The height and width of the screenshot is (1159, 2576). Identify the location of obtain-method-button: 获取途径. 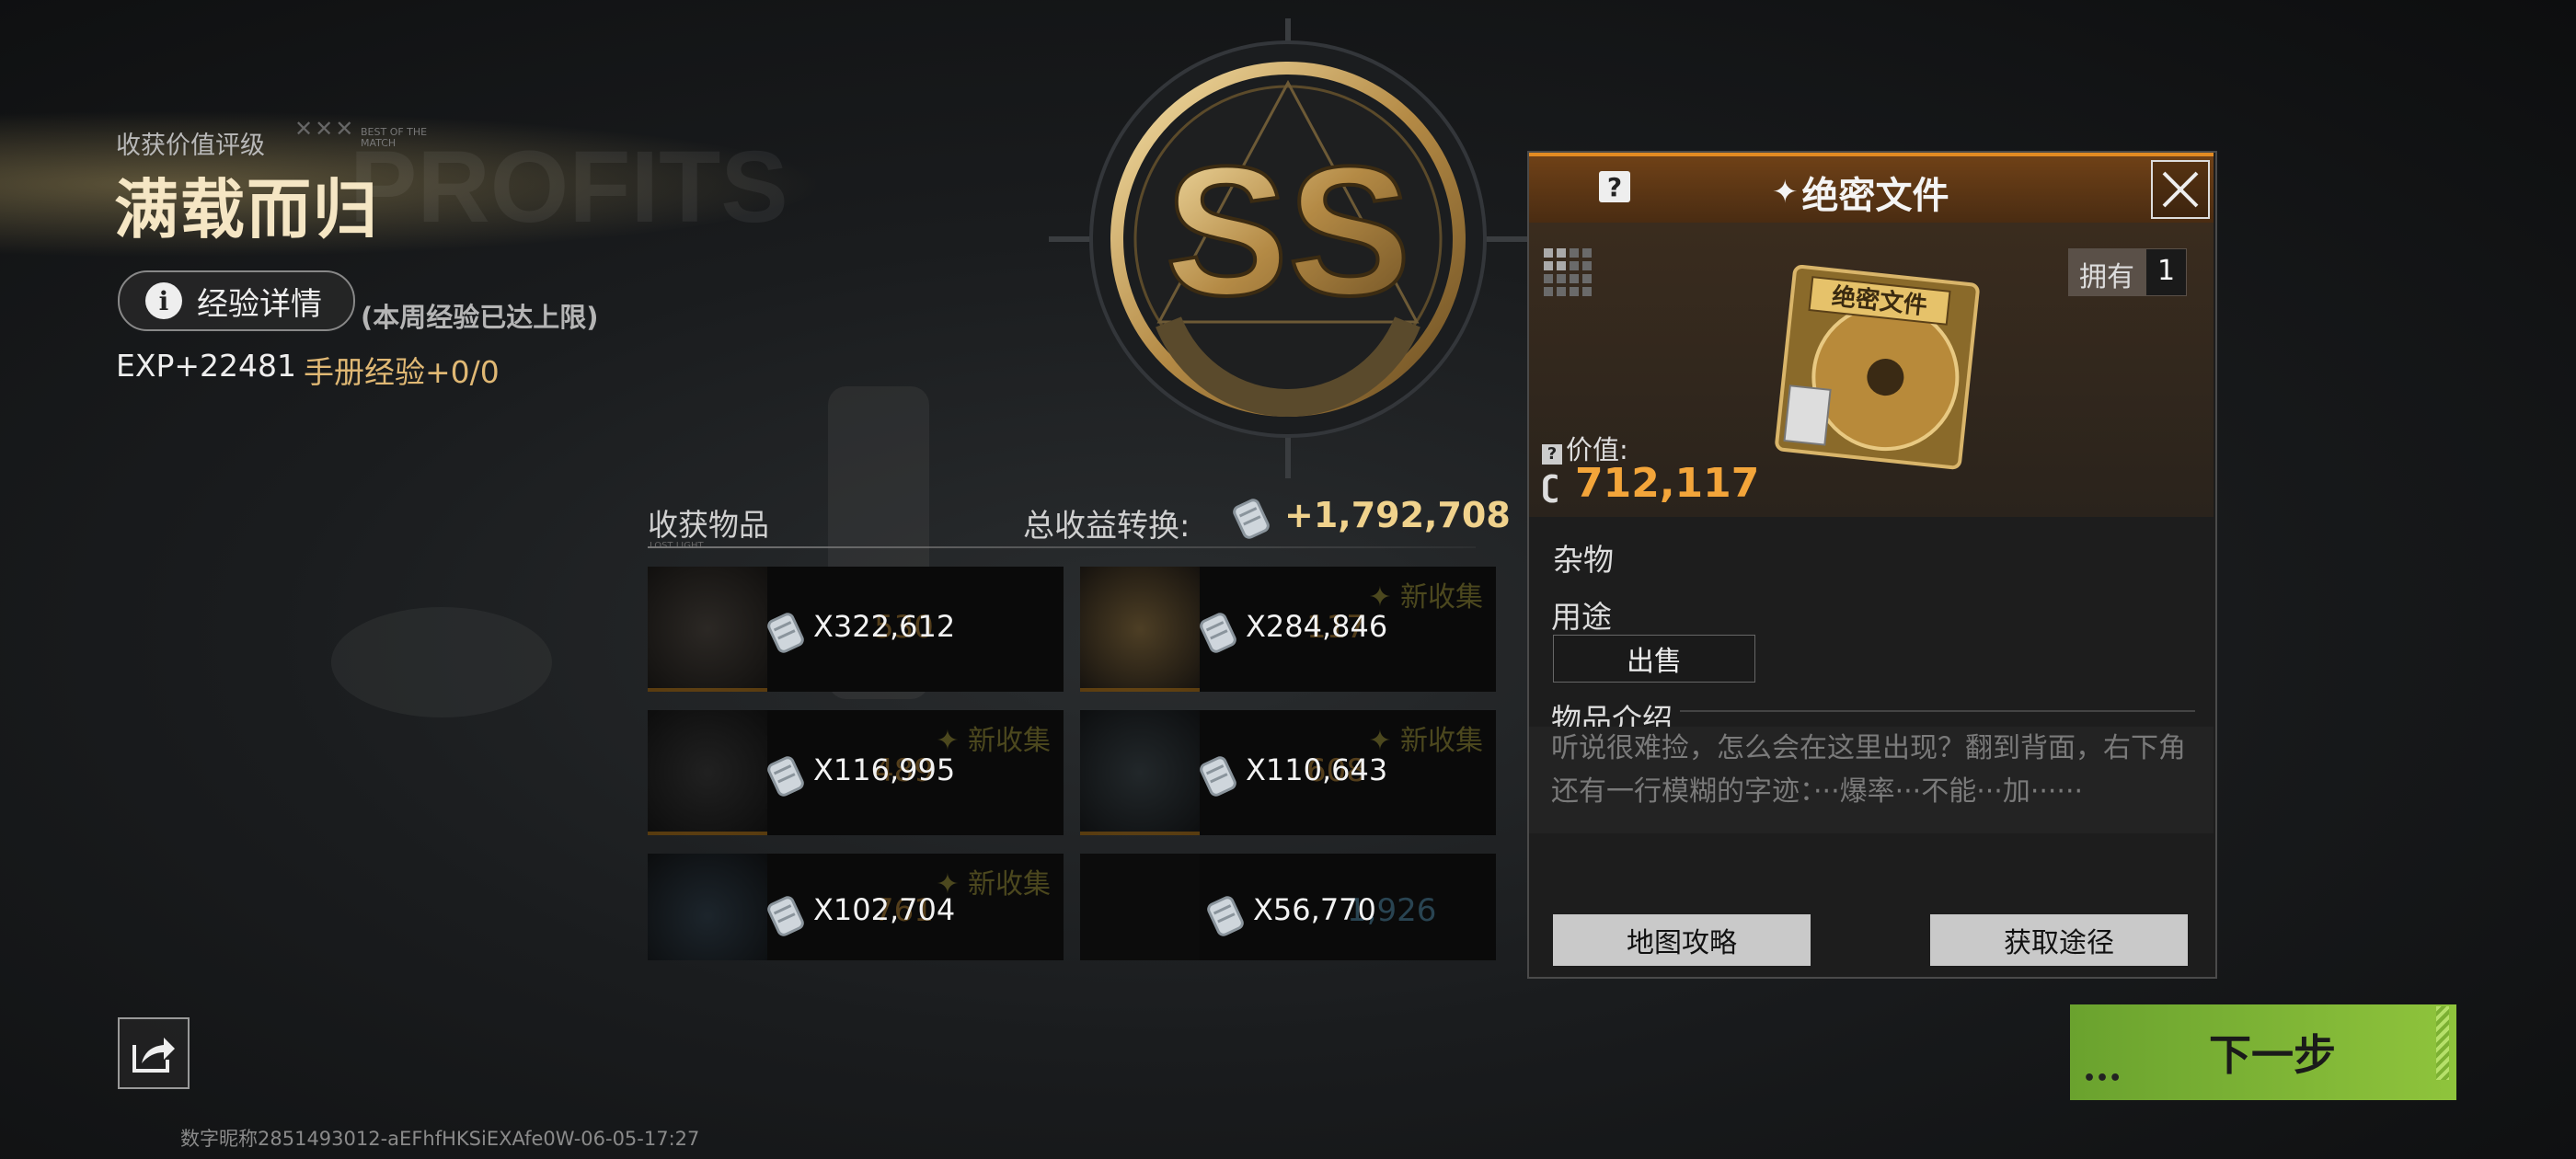
(2059, 940).